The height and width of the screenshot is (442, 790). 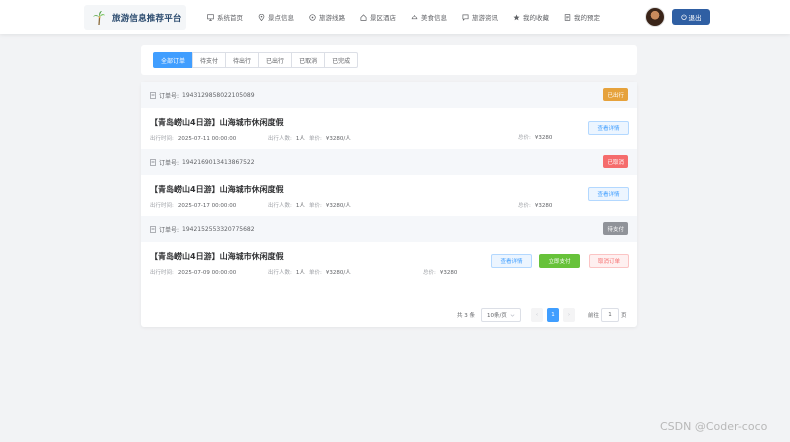 What do you see at coordinates (261, 17) in the screenshot?
I see `location-icon` at bounding box center [261, 17].